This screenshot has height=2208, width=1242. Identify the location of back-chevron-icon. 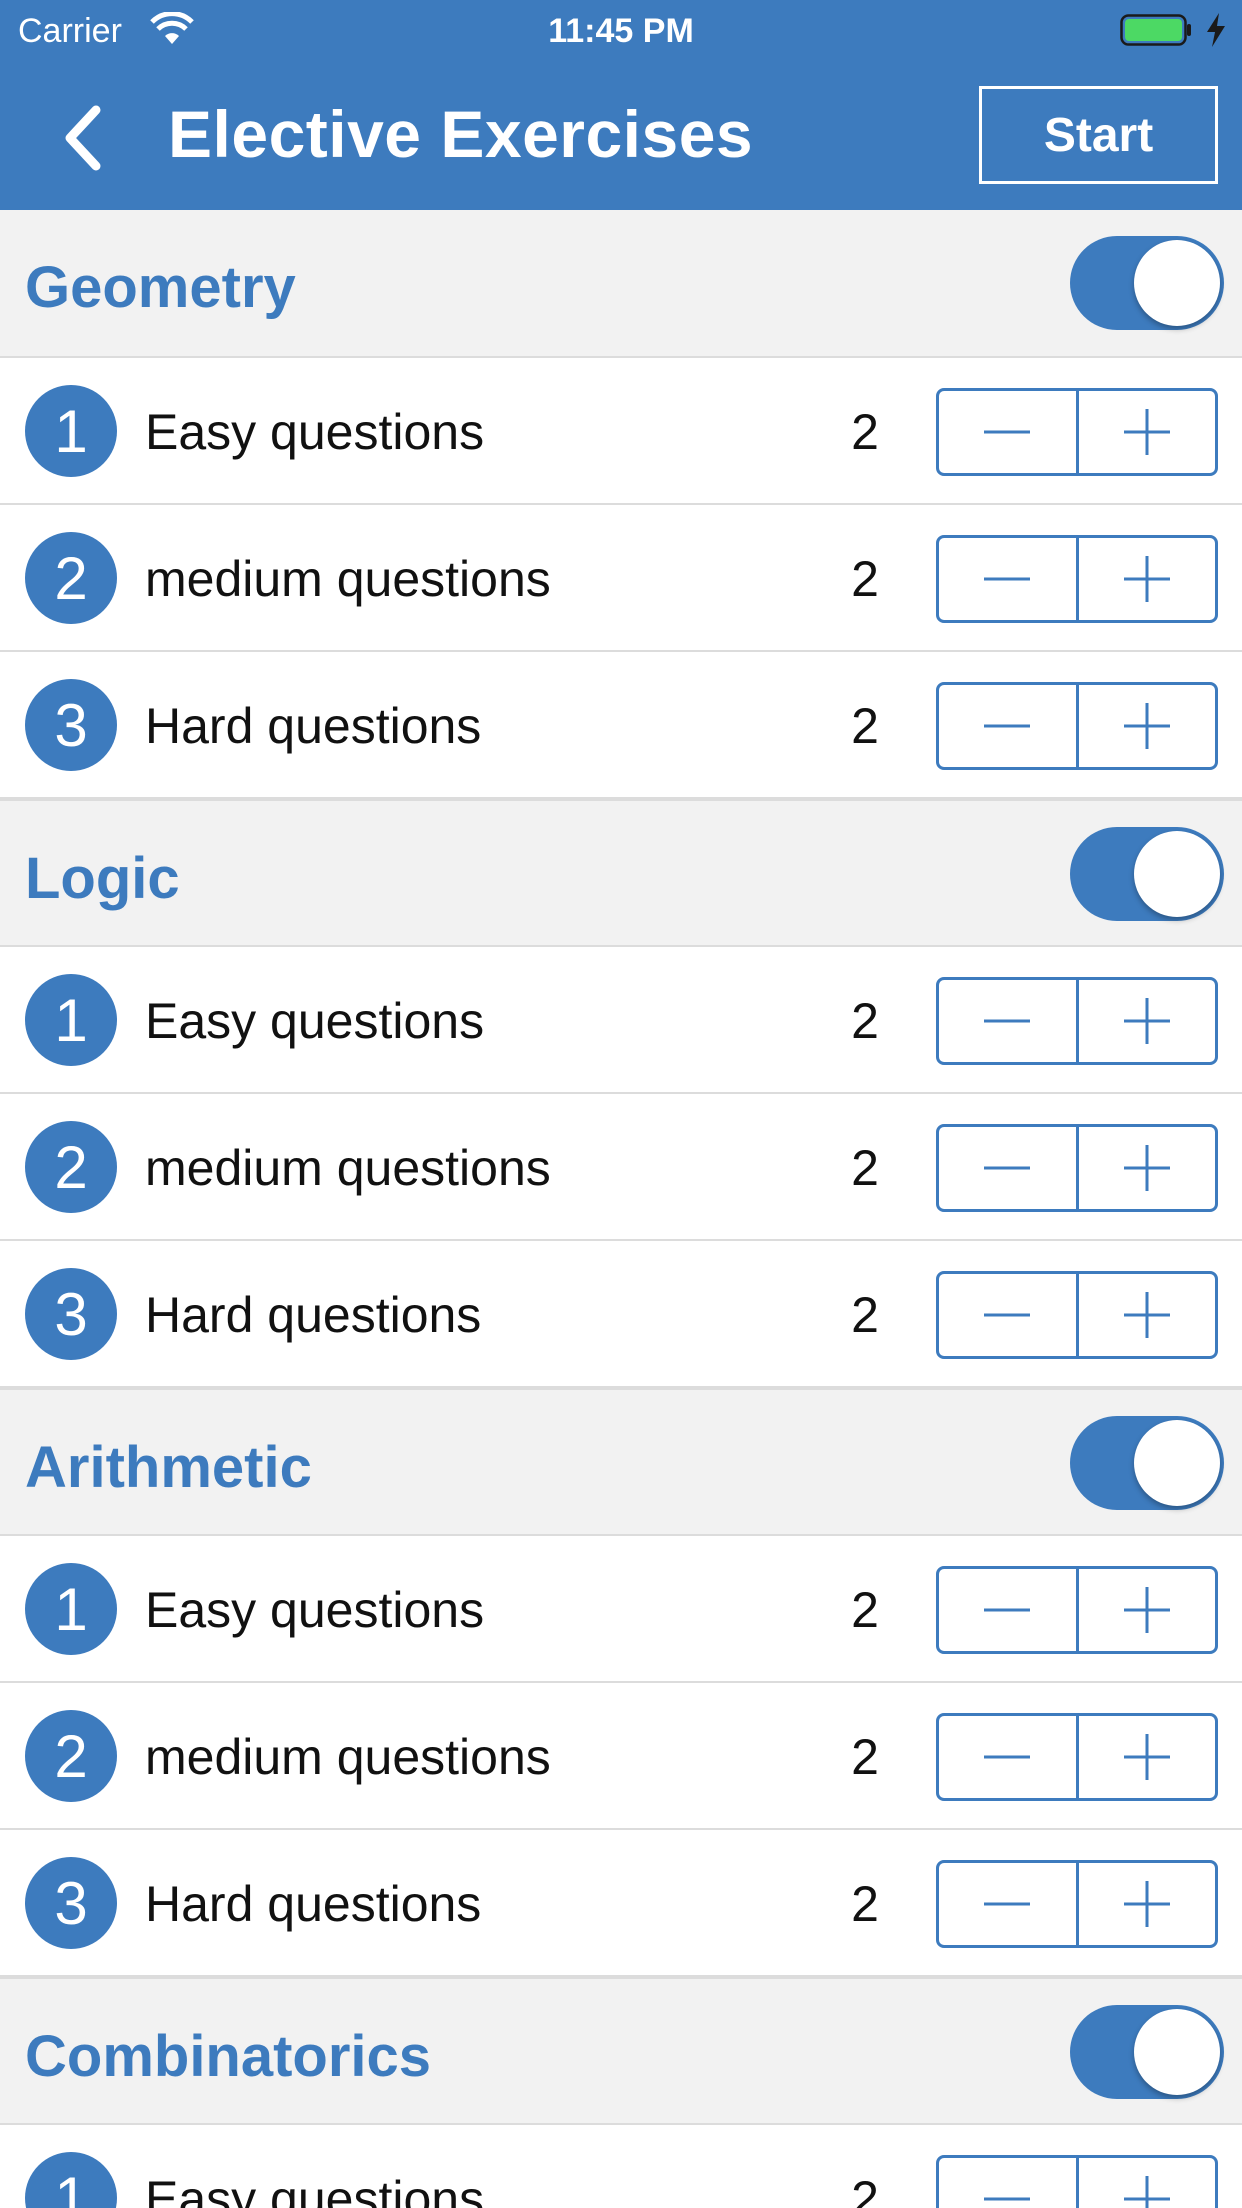
(84, 138).